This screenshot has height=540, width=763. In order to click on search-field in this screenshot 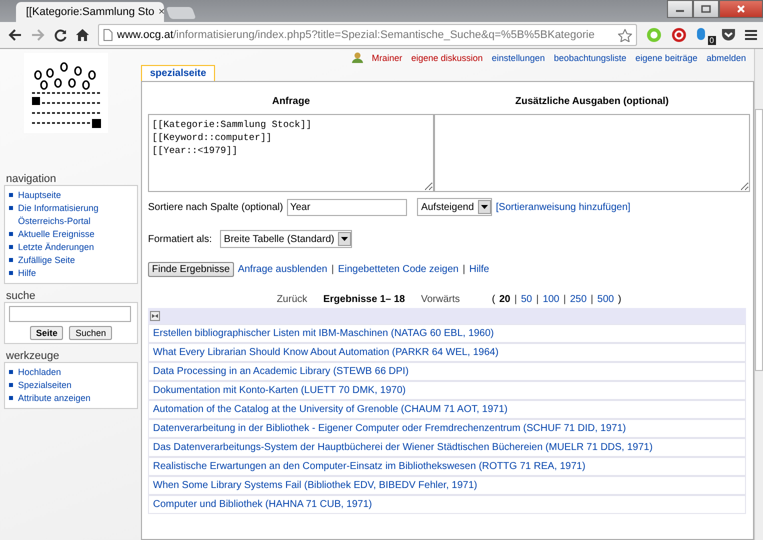, I will do `click(70, 314)`.